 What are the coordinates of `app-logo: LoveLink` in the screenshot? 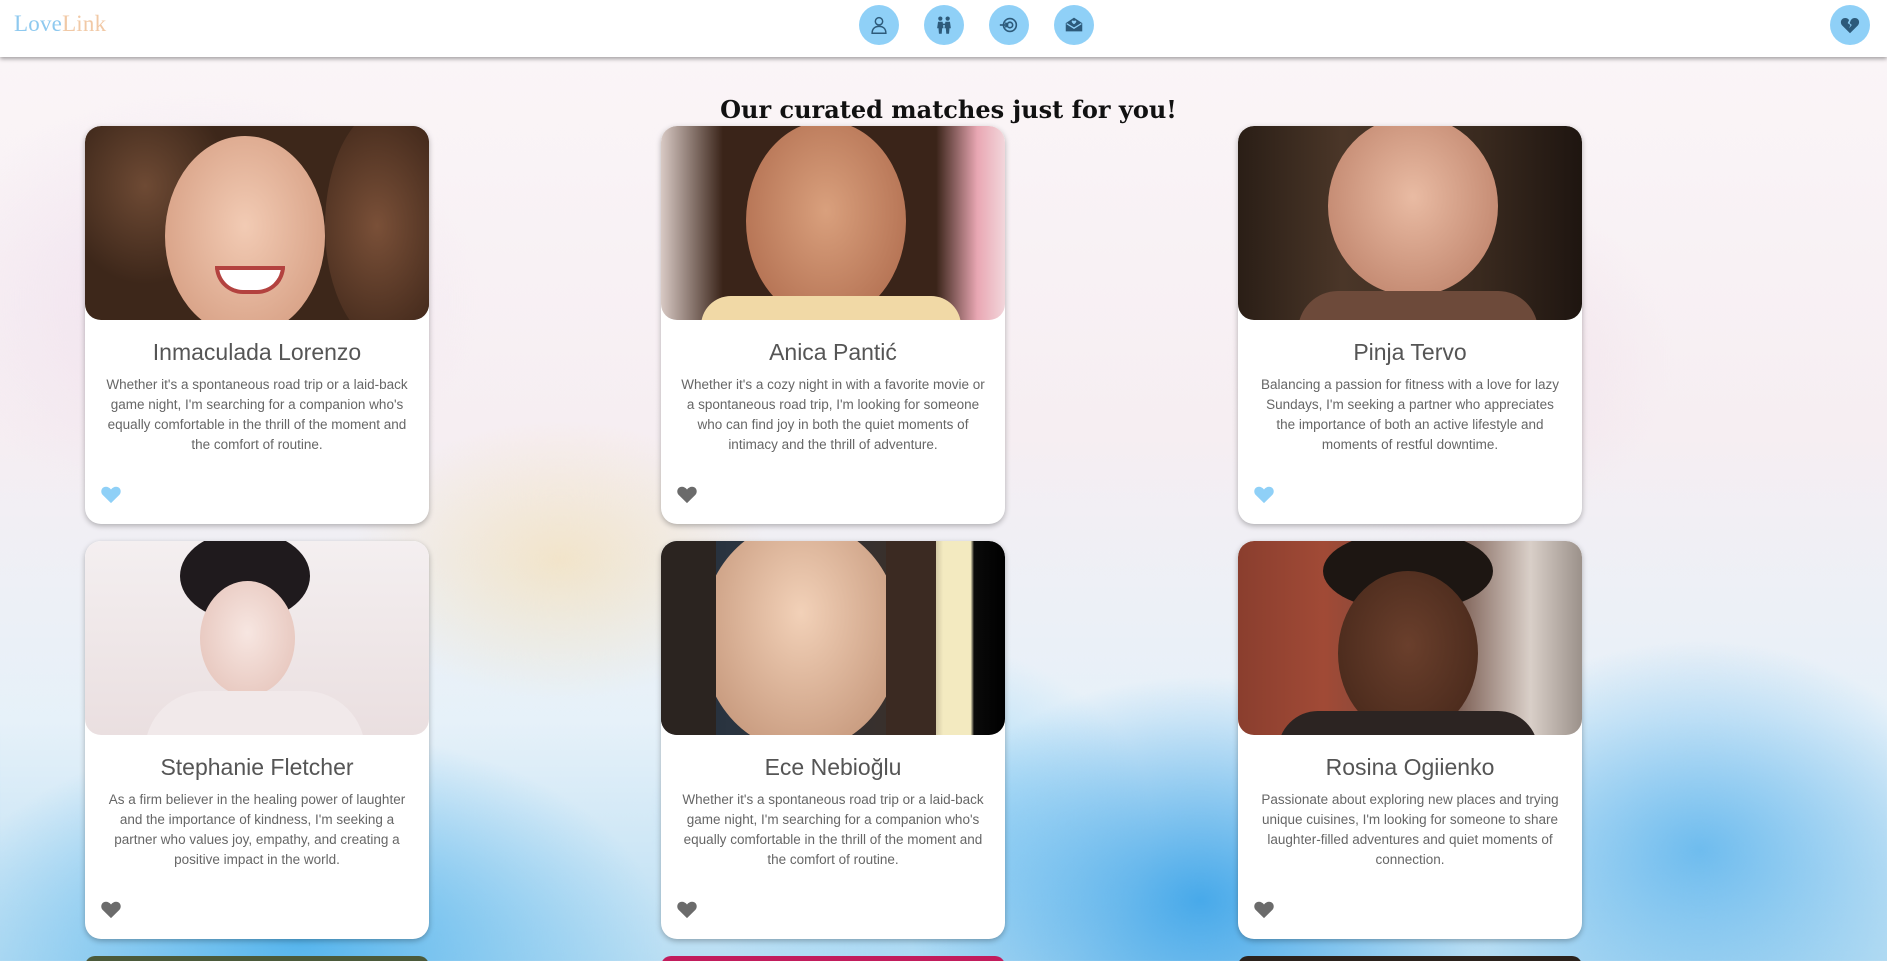 It's located at (60, 24).